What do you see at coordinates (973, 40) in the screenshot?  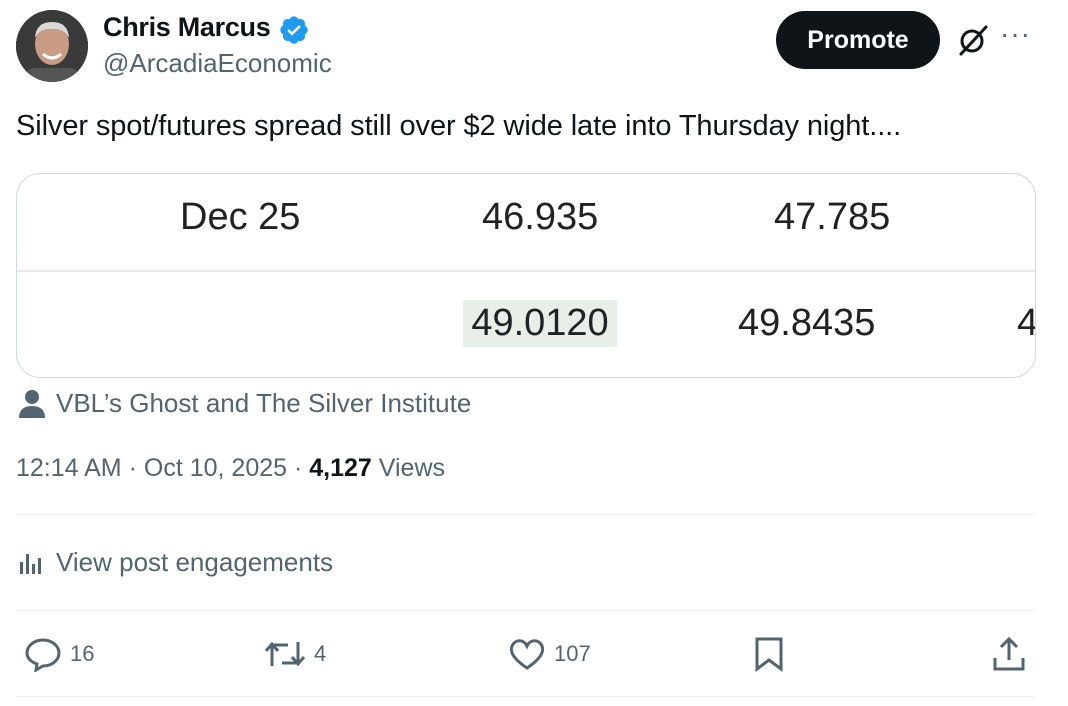 I see `grok-icon` at bounding box center [973, 40].